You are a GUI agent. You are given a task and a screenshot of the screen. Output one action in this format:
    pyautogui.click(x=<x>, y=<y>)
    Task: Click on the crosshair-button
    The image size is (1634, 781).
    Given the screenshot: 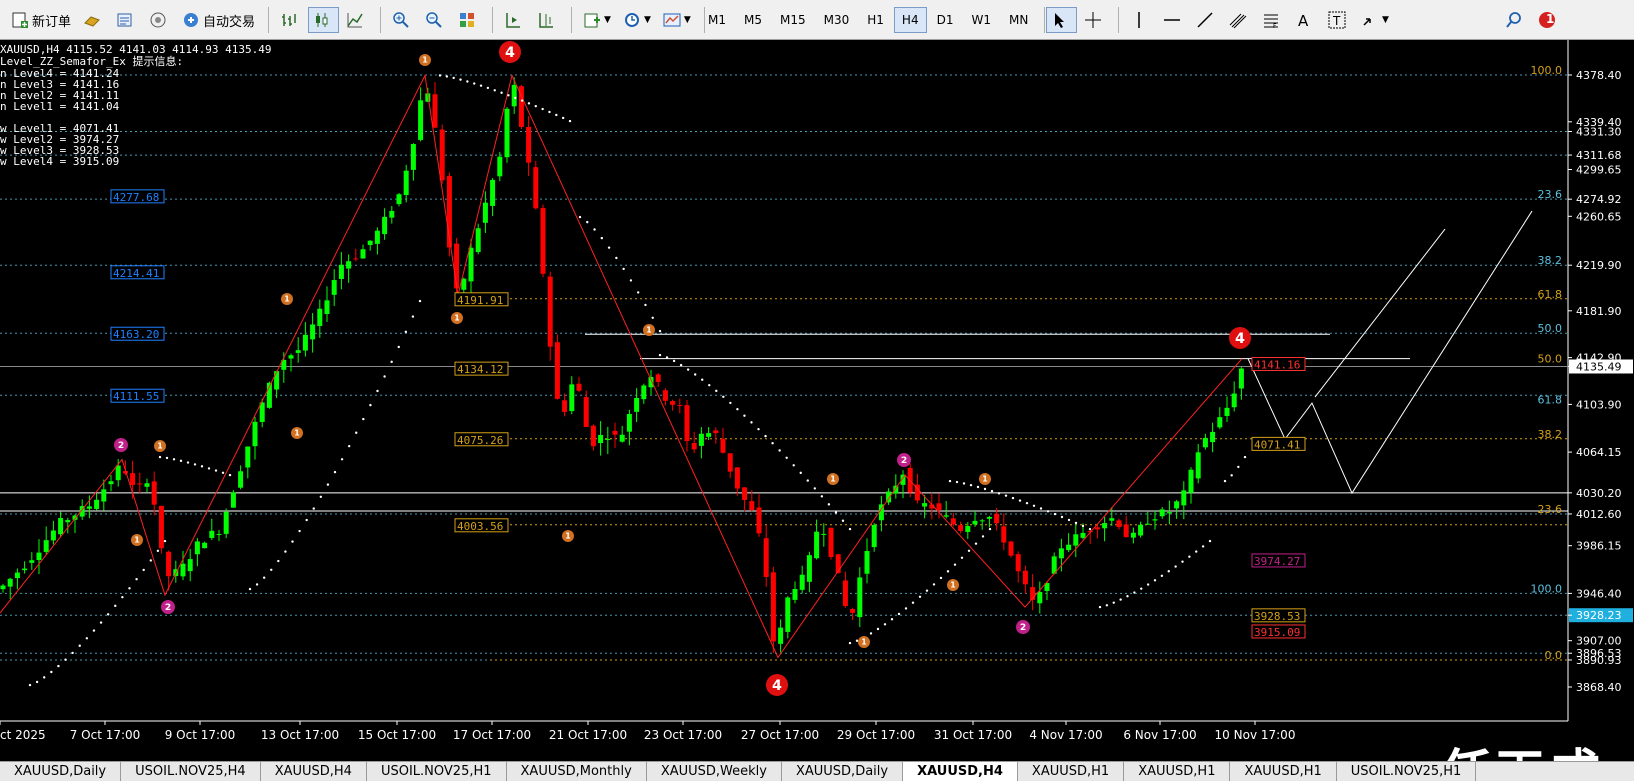 What is the action you would take?
    pyautogui.click(x=1094, y=20)
    